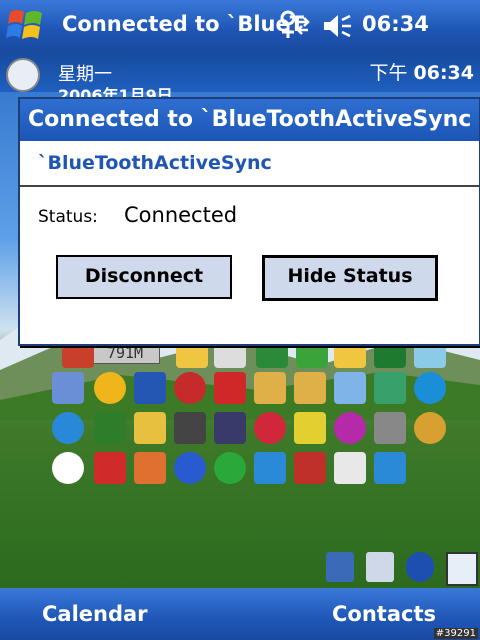  Describe the element at coordinates (110, 468) in the screenshot. I see `two-icon` at that location.